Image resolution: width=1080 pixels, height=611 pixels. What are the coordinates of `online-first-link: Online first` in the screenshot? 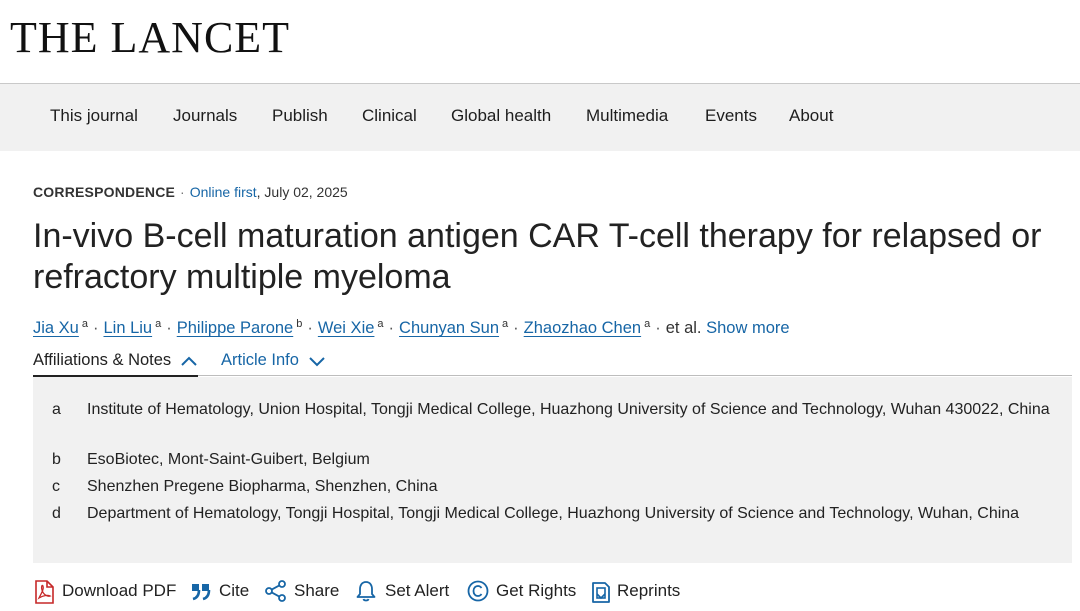 It's located at (223, 192).